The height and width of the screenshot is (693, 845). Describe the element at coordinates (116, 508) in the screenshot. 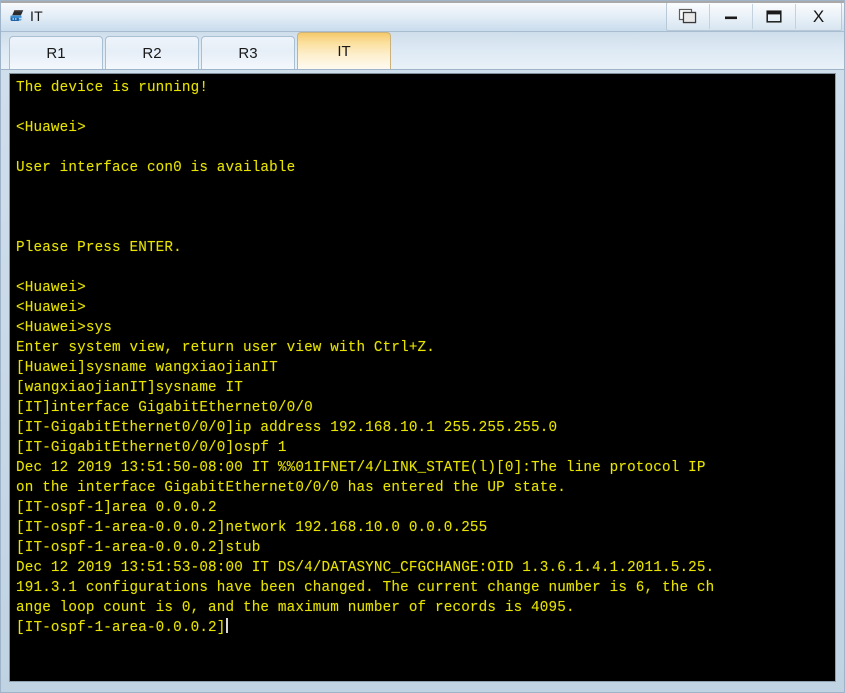

I see `terminal-line: [IT-ospf-1]area 0.0.0.2` at that location.